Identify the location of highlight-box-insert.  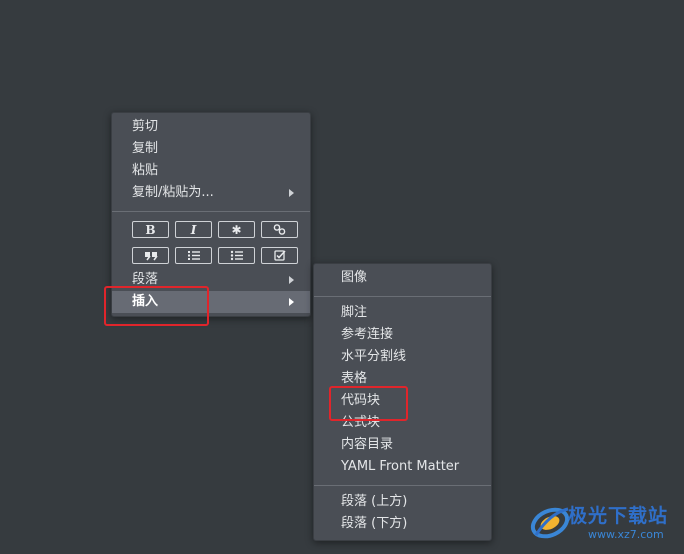
(156, 306).